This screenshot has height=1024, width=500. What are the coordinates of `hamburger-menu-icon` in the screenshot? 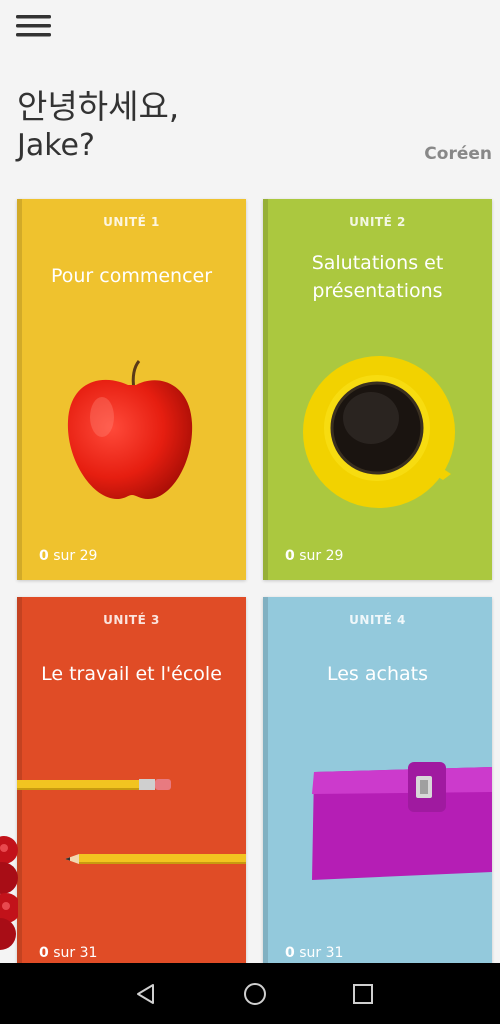 It's located at (33, 26).